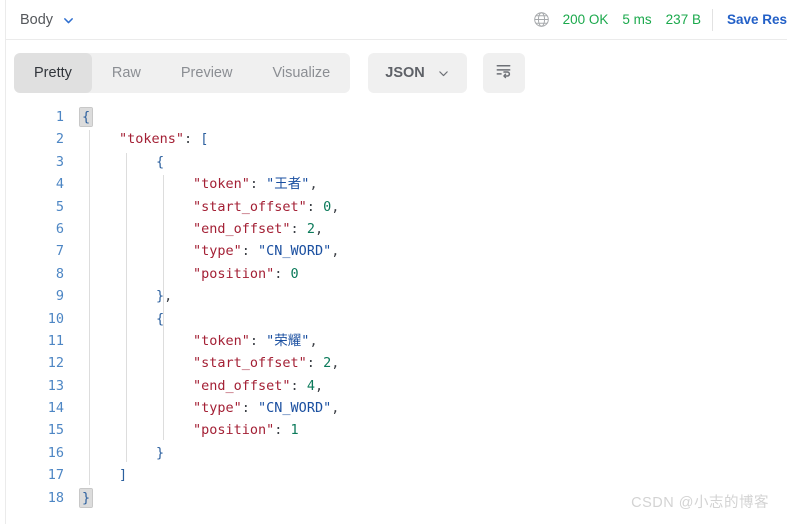 The image size is (787, 524). I want to click on code-token: "type", so click(217, 251).